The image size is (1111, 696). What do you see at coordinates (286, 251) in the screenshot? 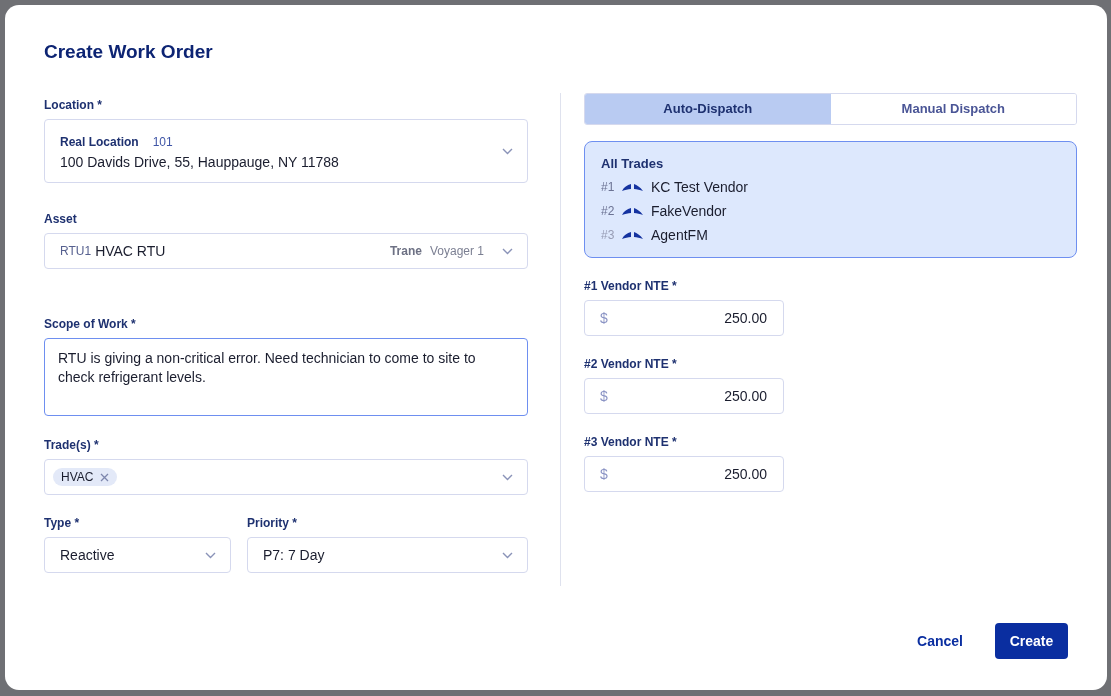
I see `asset-select: RTU1 HVAC RTU Trane Voyager 1` at bounding box center [286, 251].